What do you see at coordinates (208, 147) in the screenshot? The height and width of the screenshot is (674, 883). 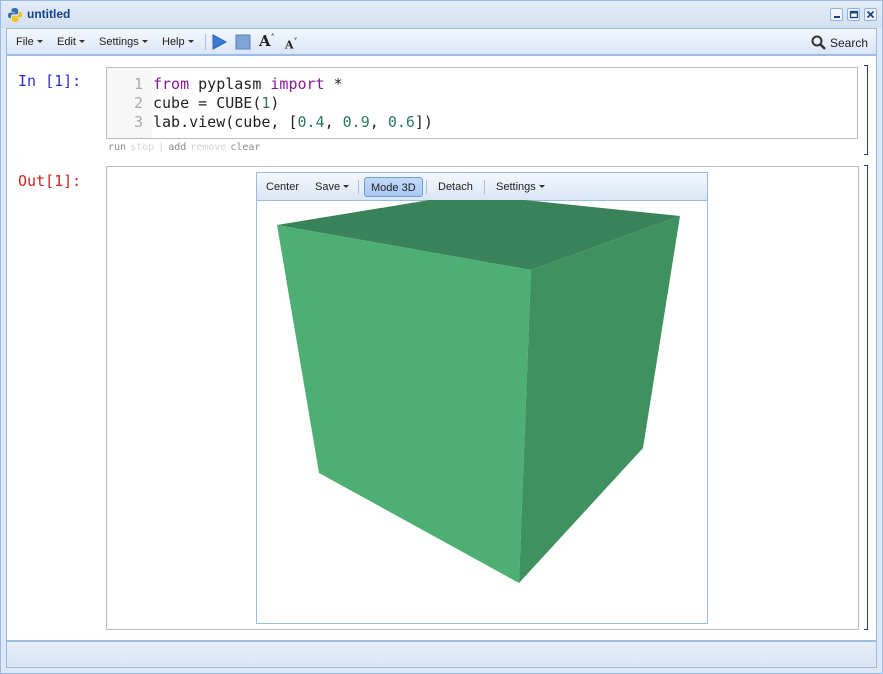 I see `remove-link: remove` at bounding box center [208, 147].